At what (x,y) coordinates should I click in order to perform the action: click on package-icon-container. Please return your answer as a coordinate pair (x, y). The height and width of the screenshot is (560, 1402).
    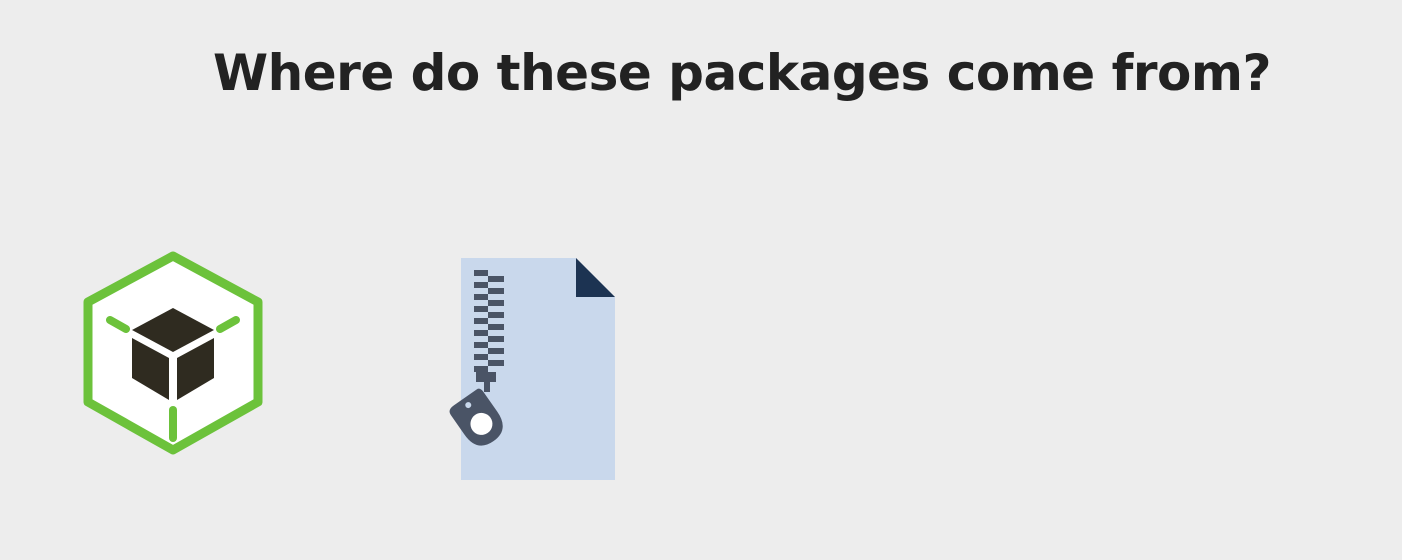
    Looking at the image, I should click on (173, 355).